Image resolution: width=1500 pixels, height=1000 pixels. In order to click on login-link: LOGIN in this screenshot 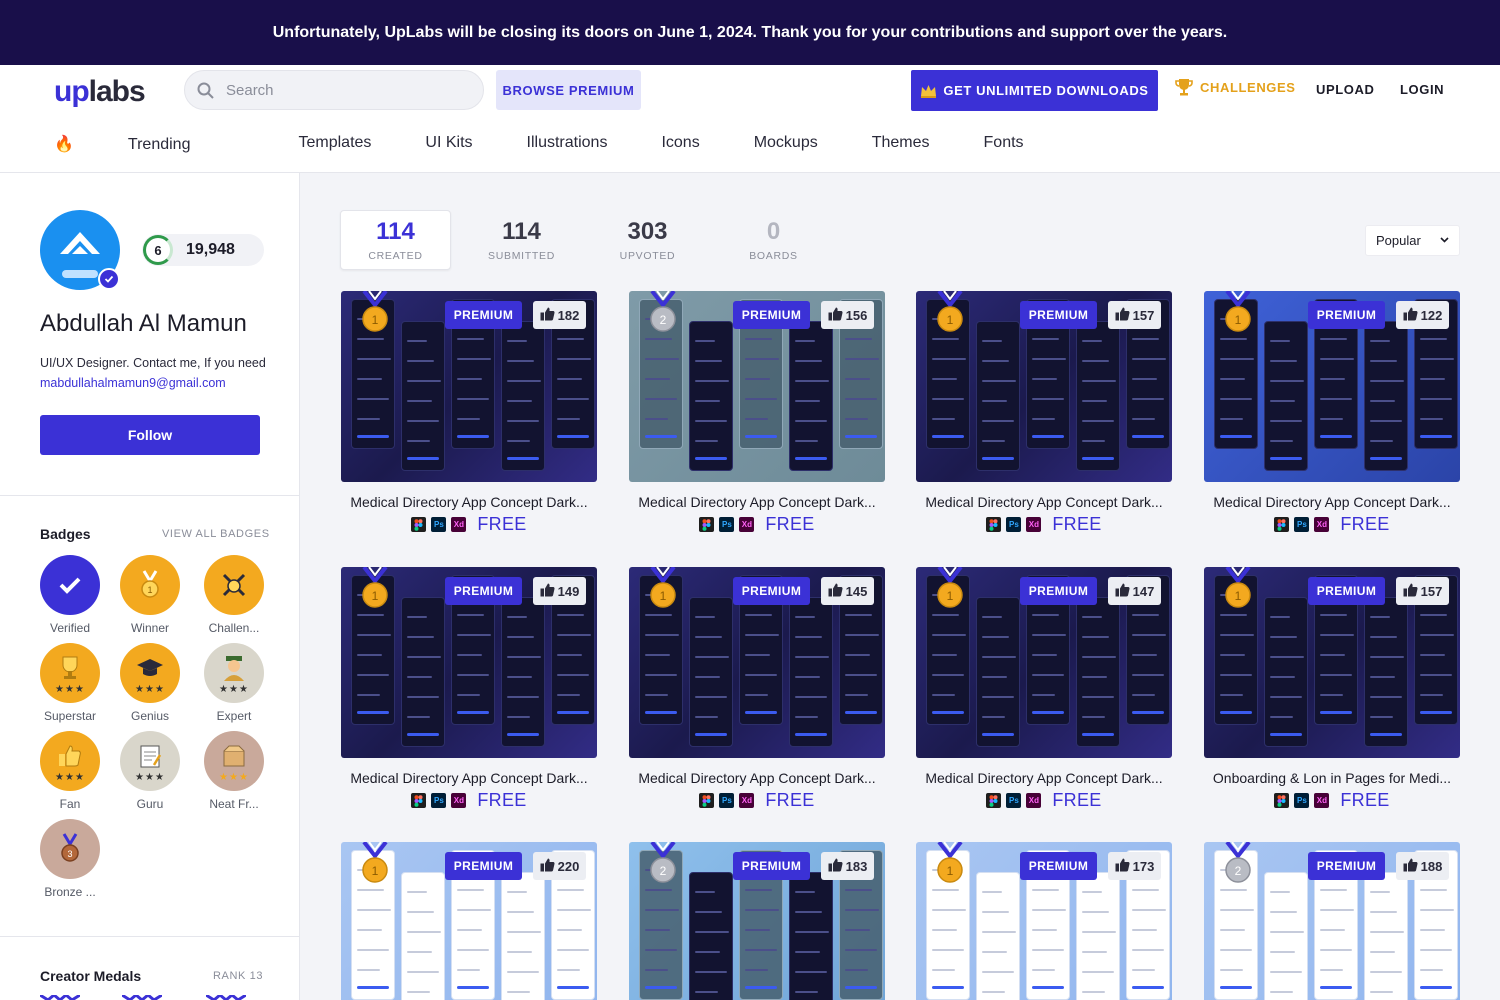, I will do `click(1422, 89)`.